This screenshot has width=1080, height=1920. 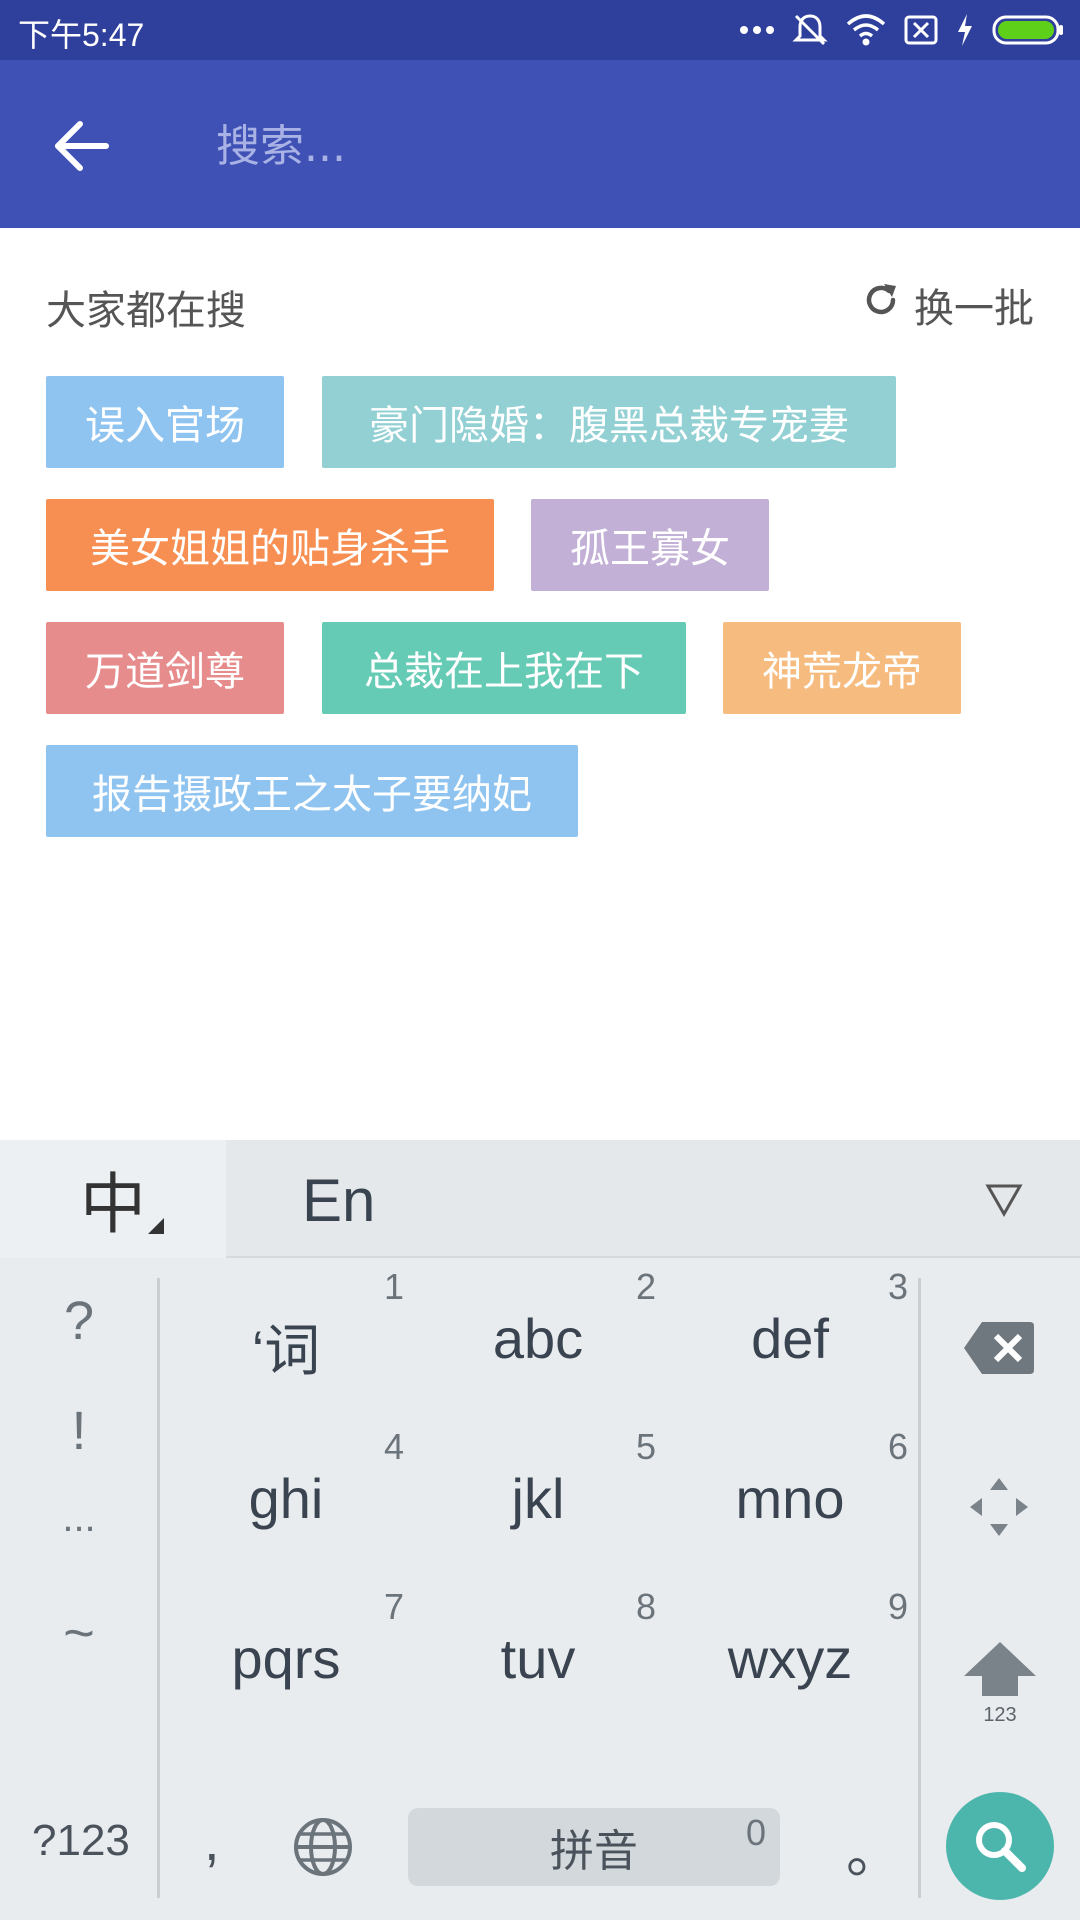 I want to click on status-icons, so click(x=902, y=30).